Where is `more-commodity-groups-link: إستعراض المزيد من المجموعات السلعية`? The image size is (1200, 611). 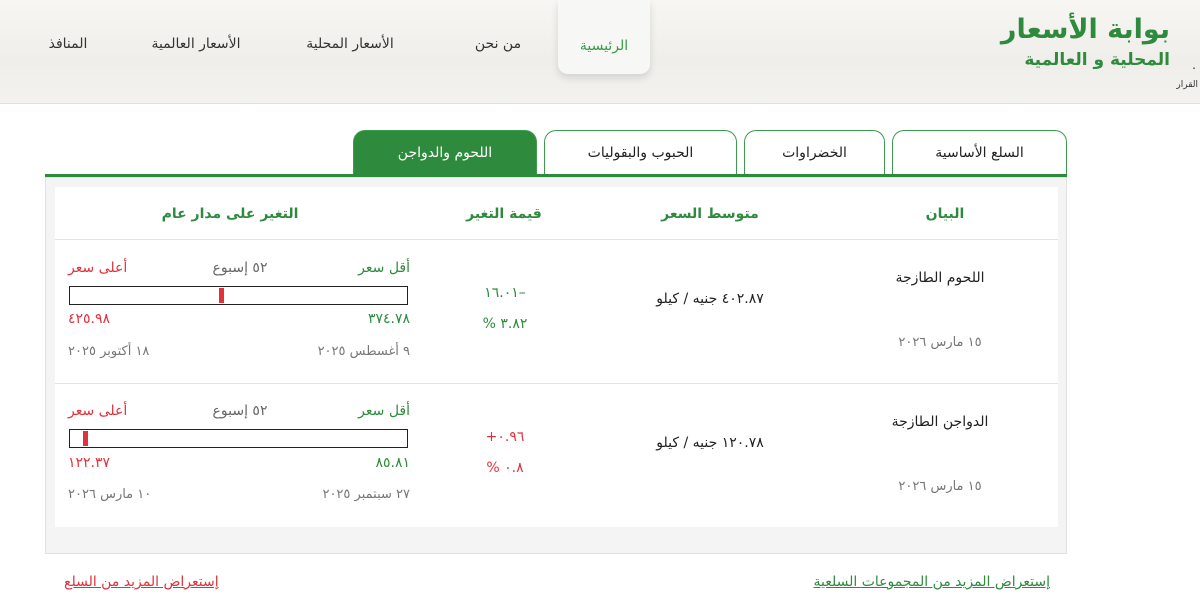 more-commodity-groups-link: إستعراض المزيد من المجموعات السلعية is located at coordinates (917, 582).